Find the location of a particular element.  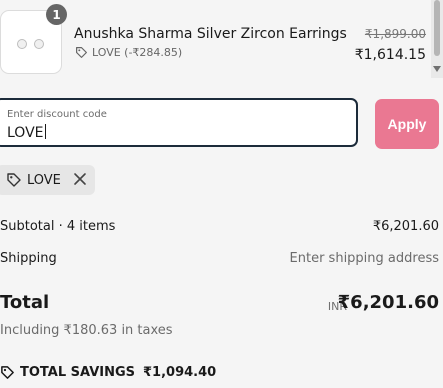

savings-tag-icon is located at coordinates (7, 372).